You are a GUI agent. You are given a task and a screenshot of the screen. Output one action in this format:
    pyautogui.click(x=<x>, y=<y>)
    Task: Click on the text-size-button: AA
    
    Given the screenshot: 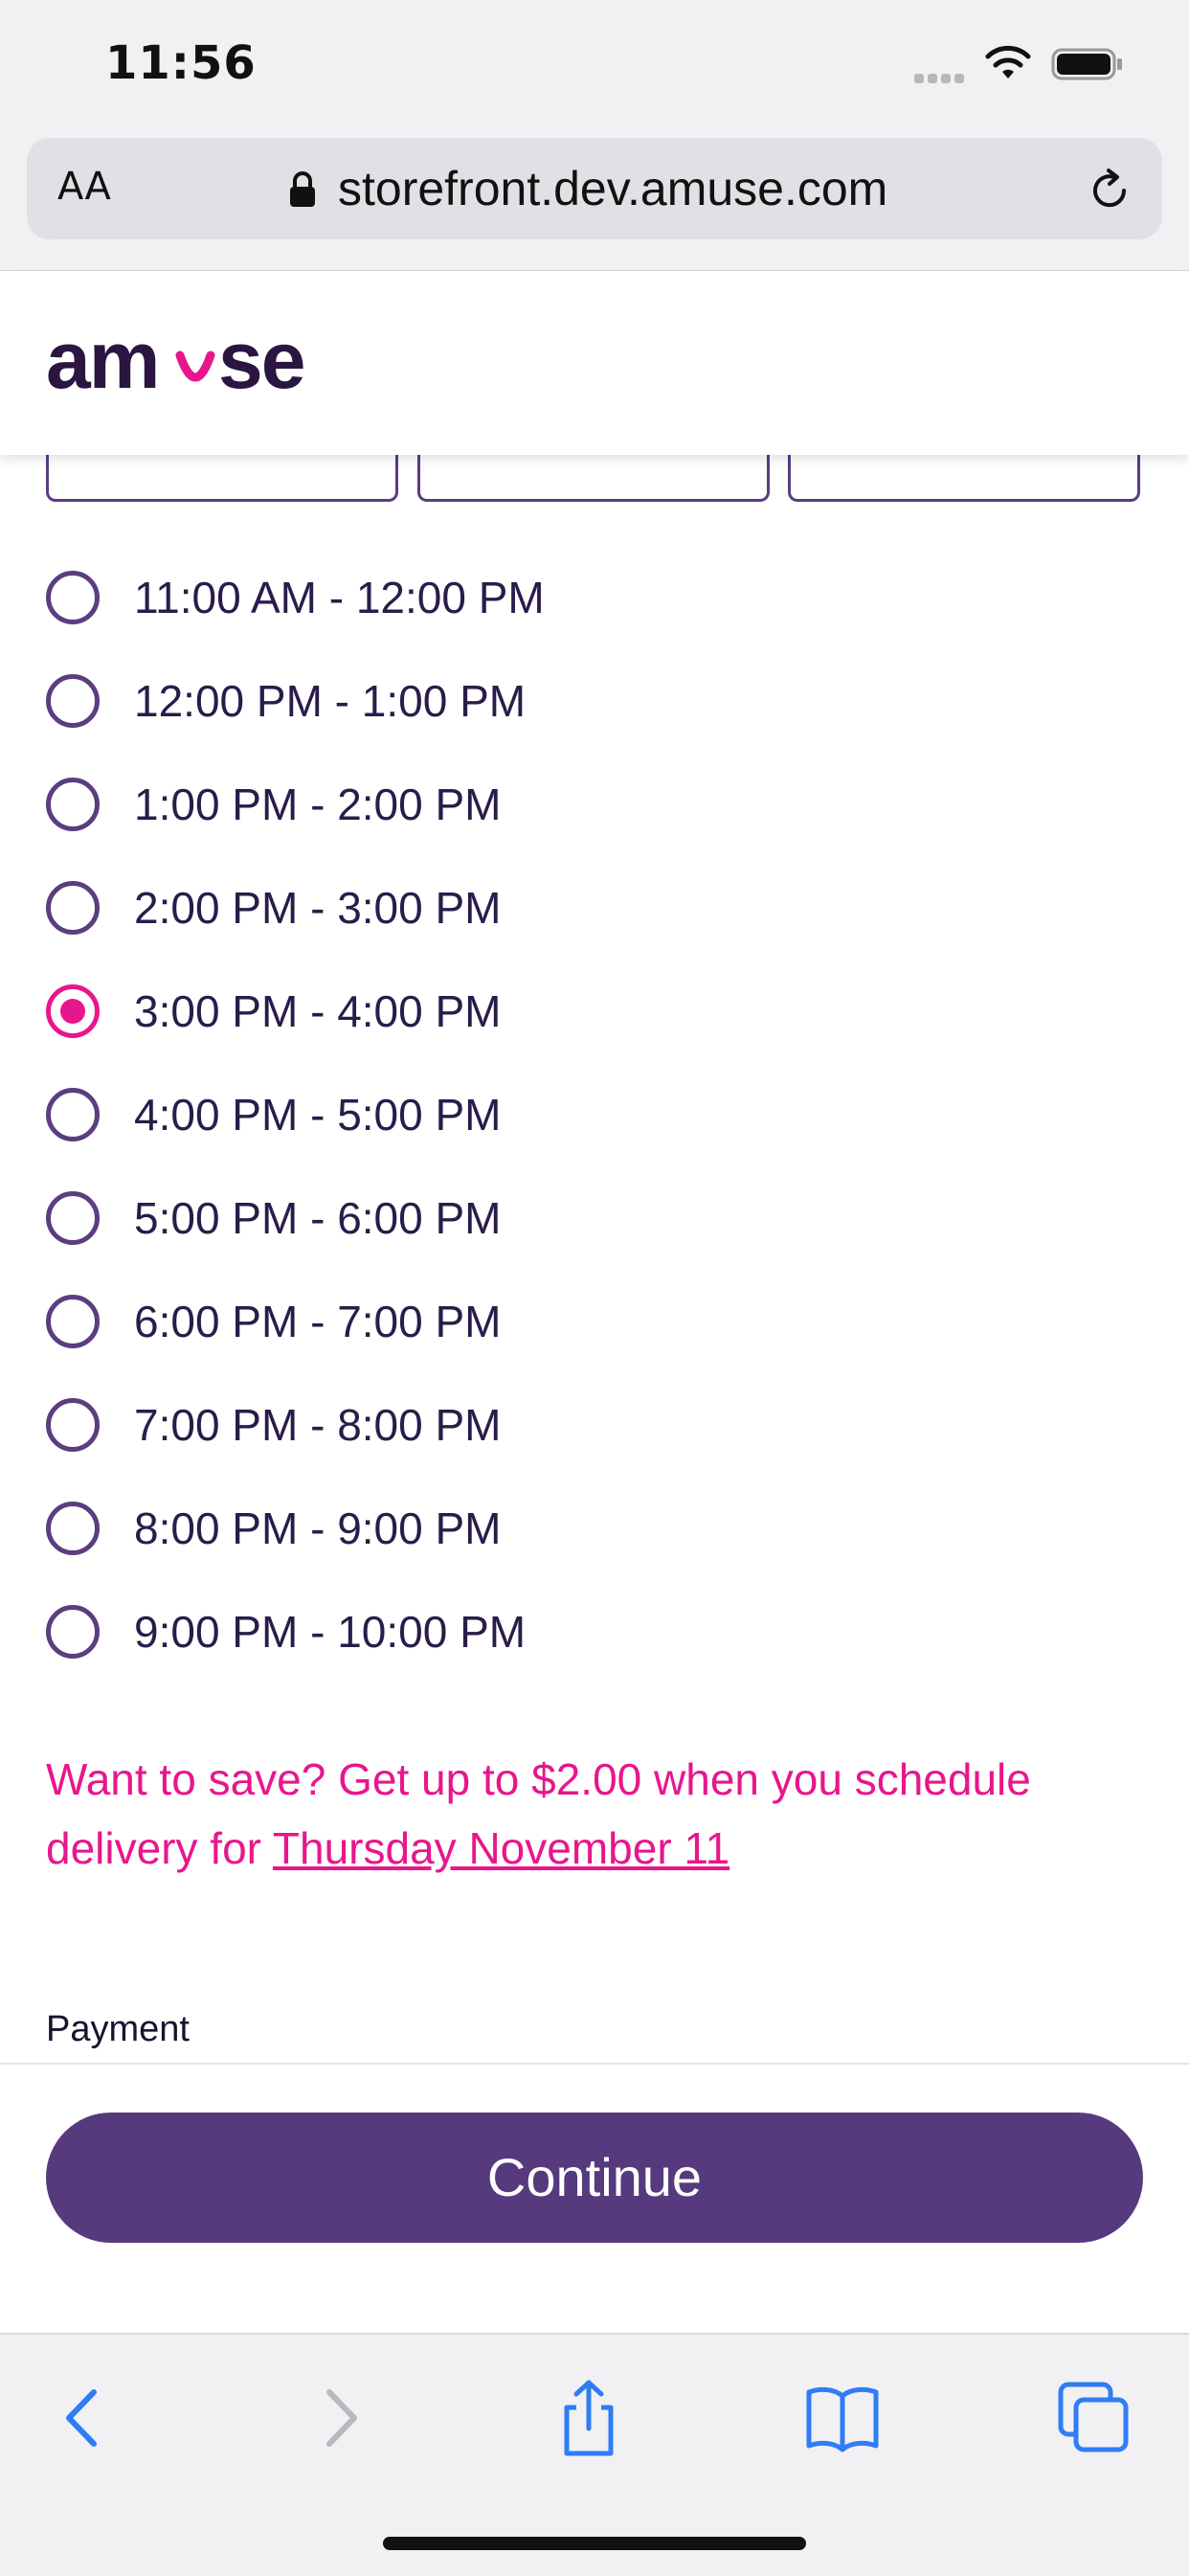 What is the action you would take?
    pyautogui.click(x=84, y=187)
    